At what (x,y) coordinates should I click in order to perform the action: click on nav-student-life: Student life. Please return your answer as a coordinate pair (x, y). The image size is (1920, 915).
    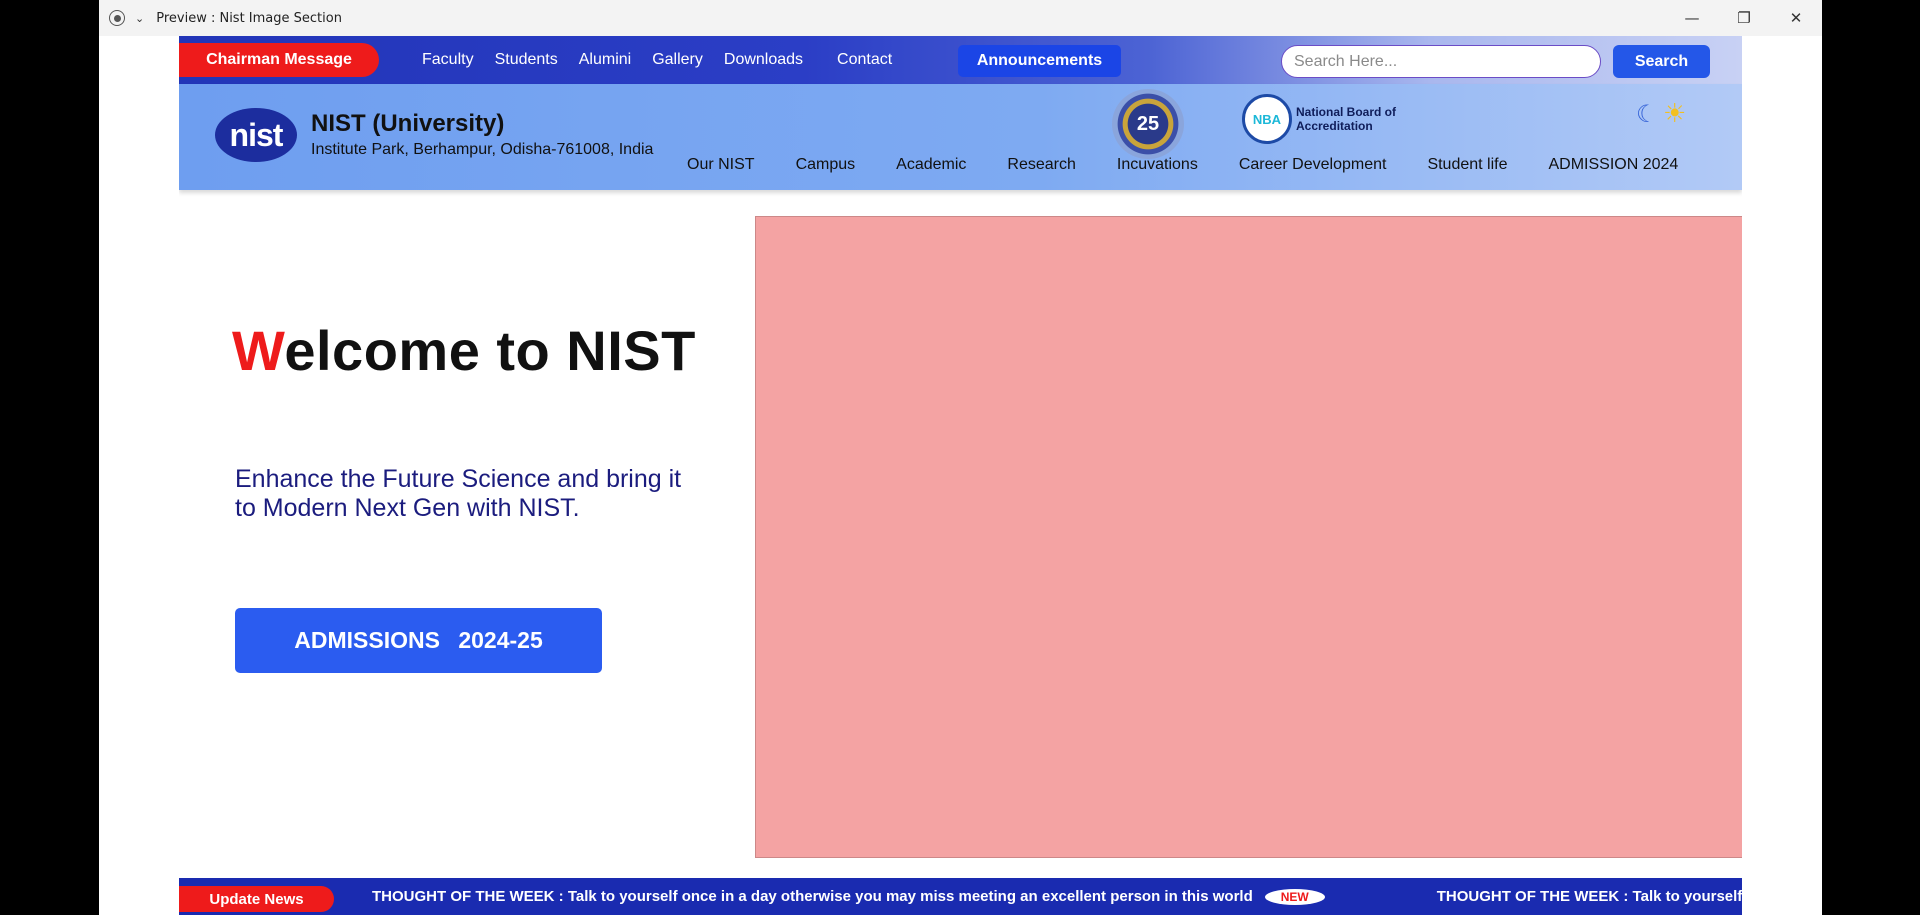
    Looking at the image, I should click on (1467, 165).